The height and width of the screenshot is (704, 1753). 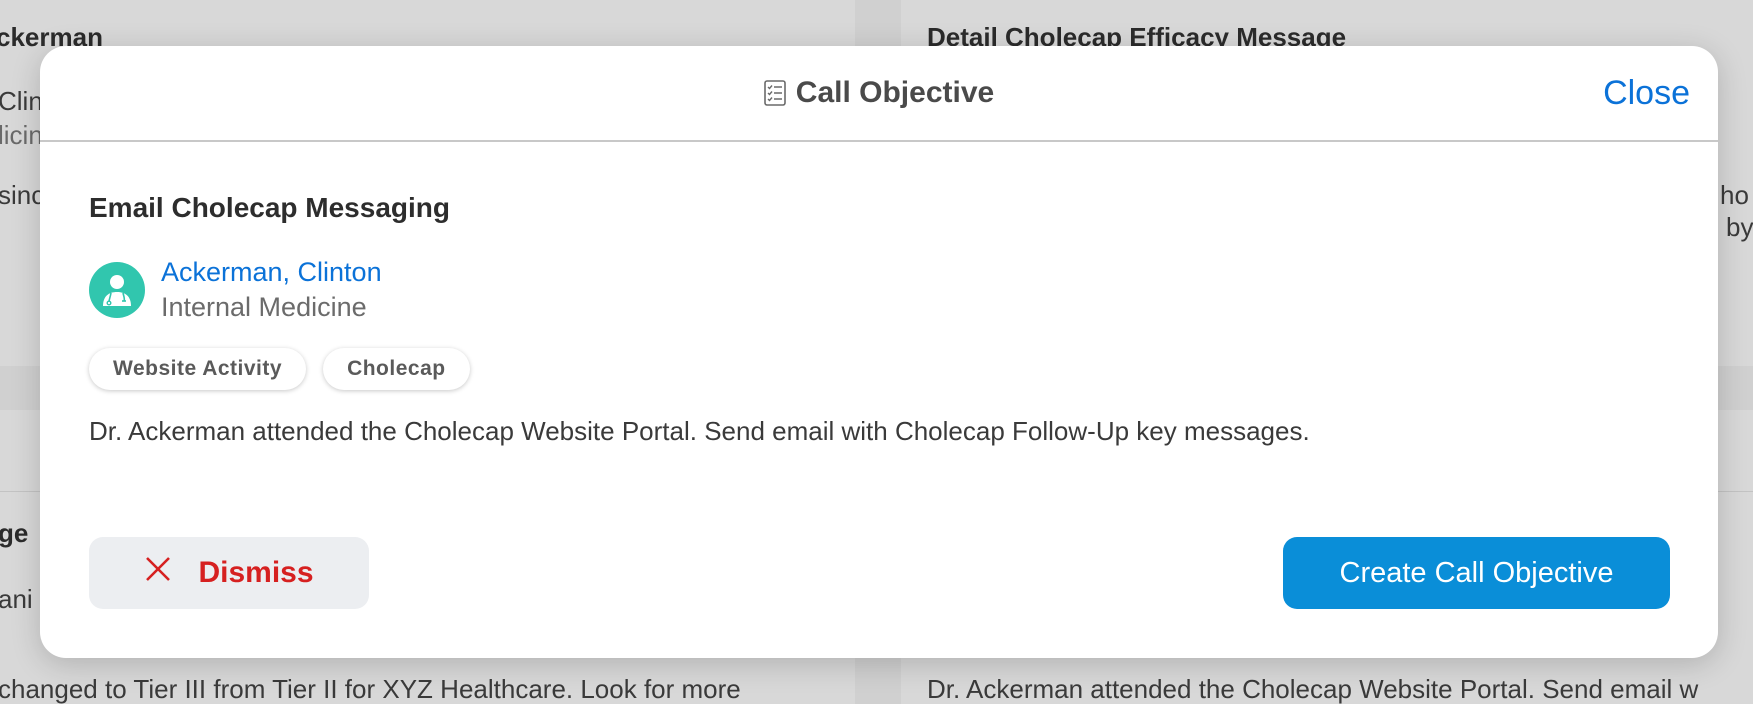 What do you see at coordinates (198, 369) in the screenshot?
I see `tag-website-activity: Website Activity` at bounding box center [198, 369].